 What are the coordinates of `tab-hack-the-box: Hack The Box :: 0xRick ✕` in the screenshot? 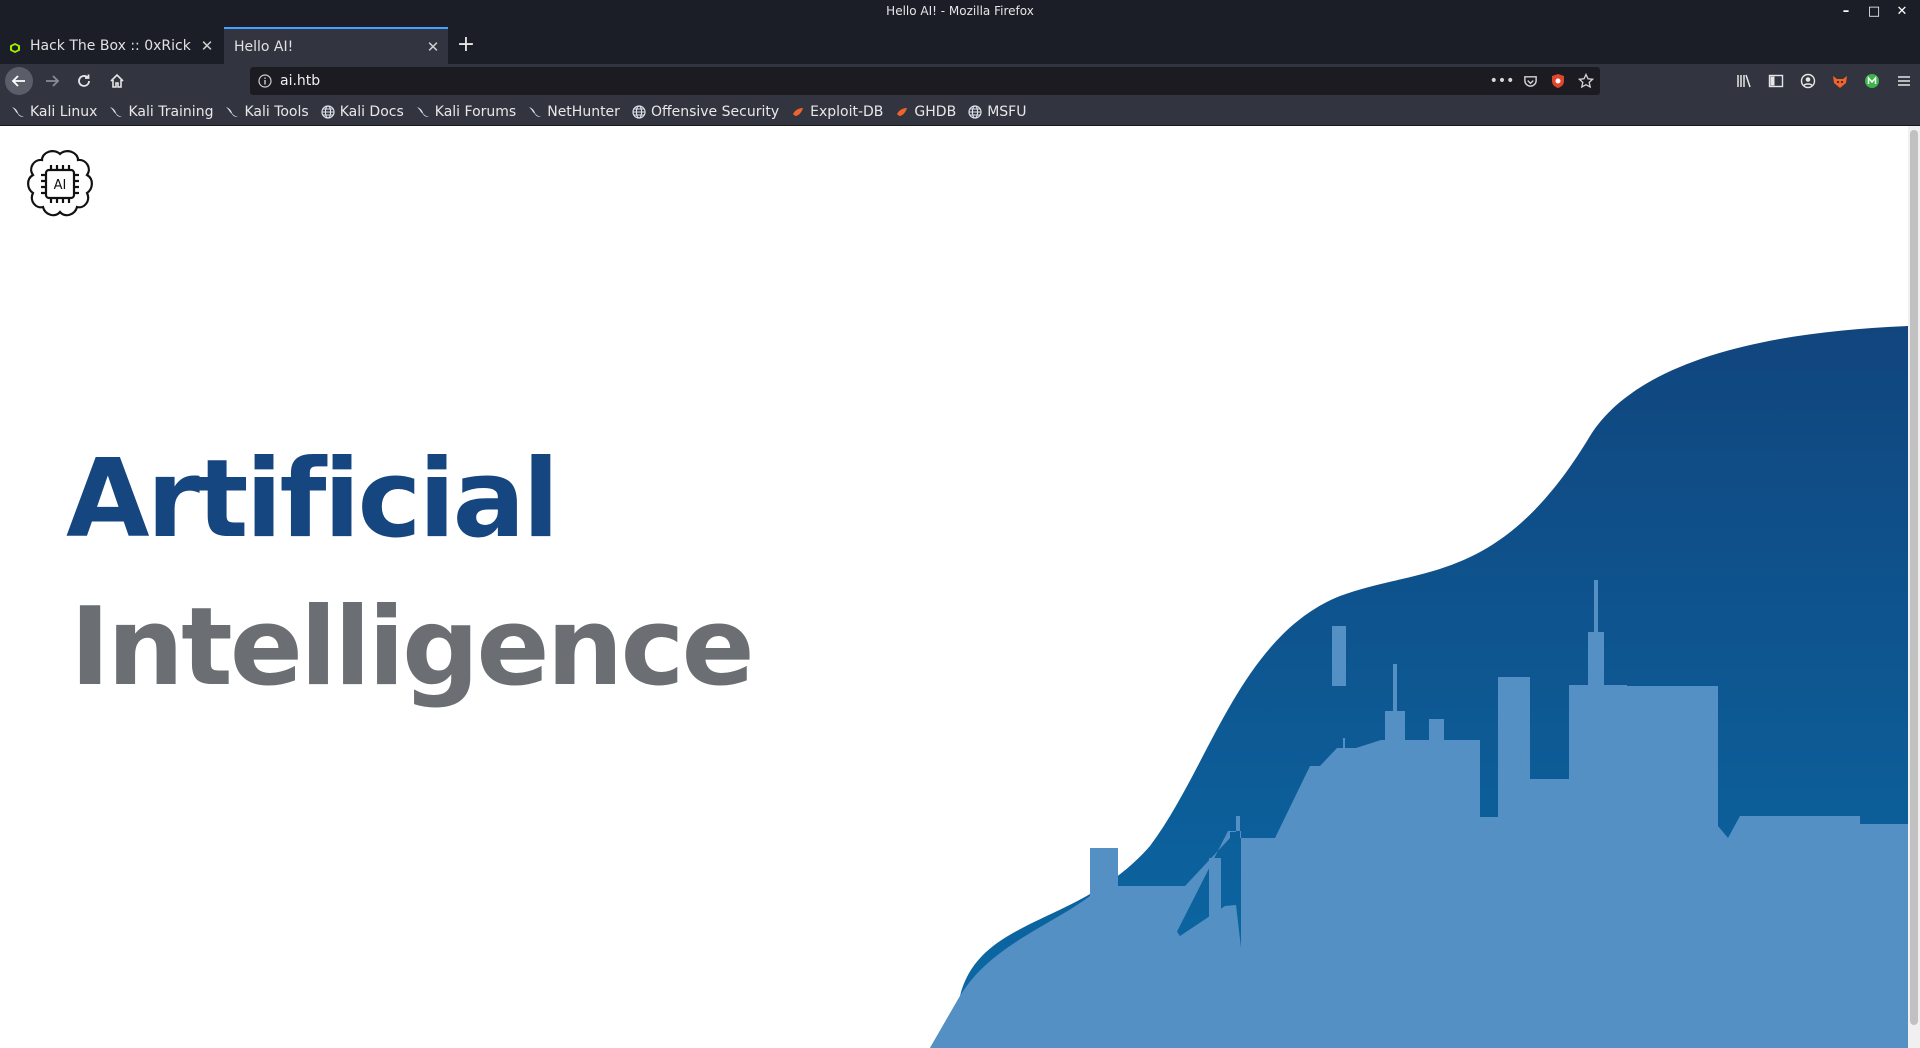 It's located at (111, 45).